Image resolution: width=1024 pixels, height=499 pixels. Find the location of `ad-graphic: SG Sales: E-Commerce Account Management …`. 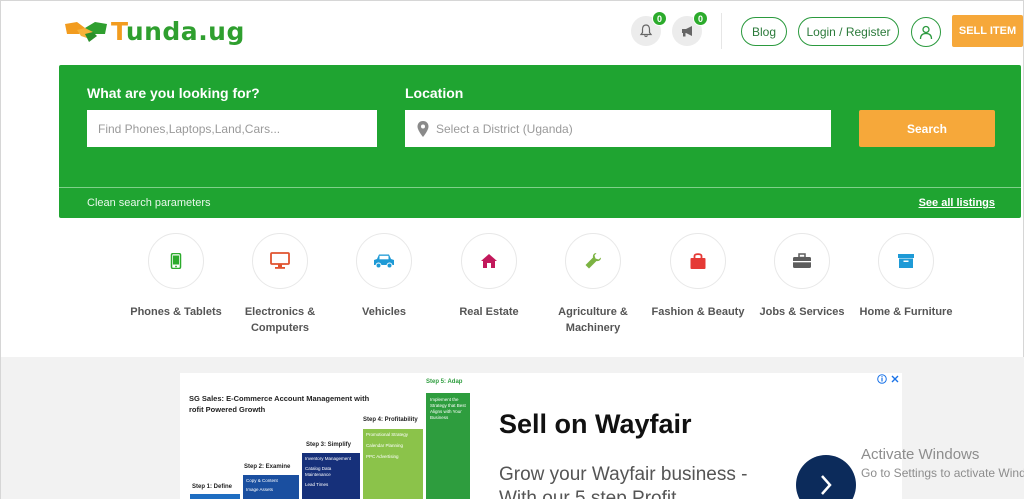

ad-graphic: SG Sales: E-Commerce Account Management … is located at coordinates (330, 436).